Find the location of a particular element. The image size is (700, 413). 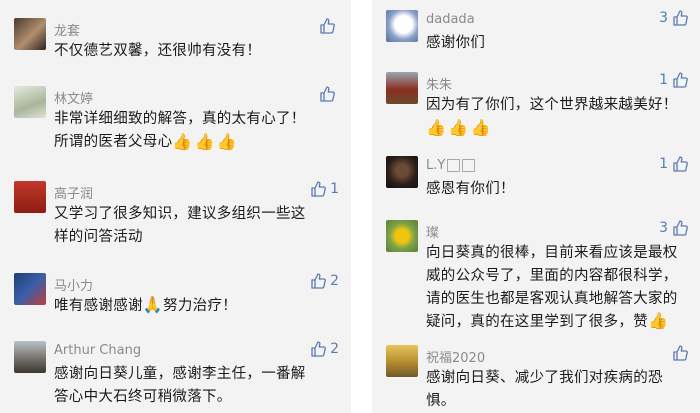

comment-author-text: L.Y is located at coordinates (436, 165).